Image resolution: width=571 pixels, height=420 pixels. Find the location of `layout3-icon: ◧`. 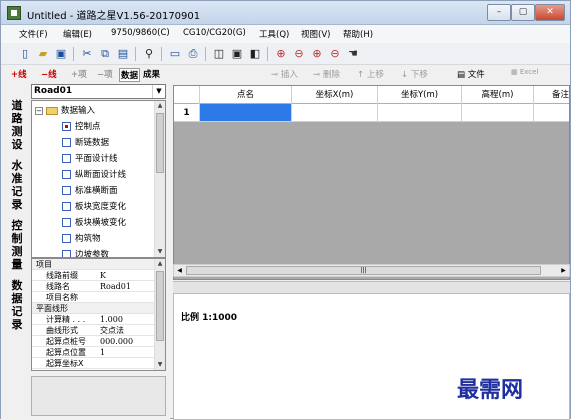

layout3-icon: ◧ is located at coordinates (255, 54).